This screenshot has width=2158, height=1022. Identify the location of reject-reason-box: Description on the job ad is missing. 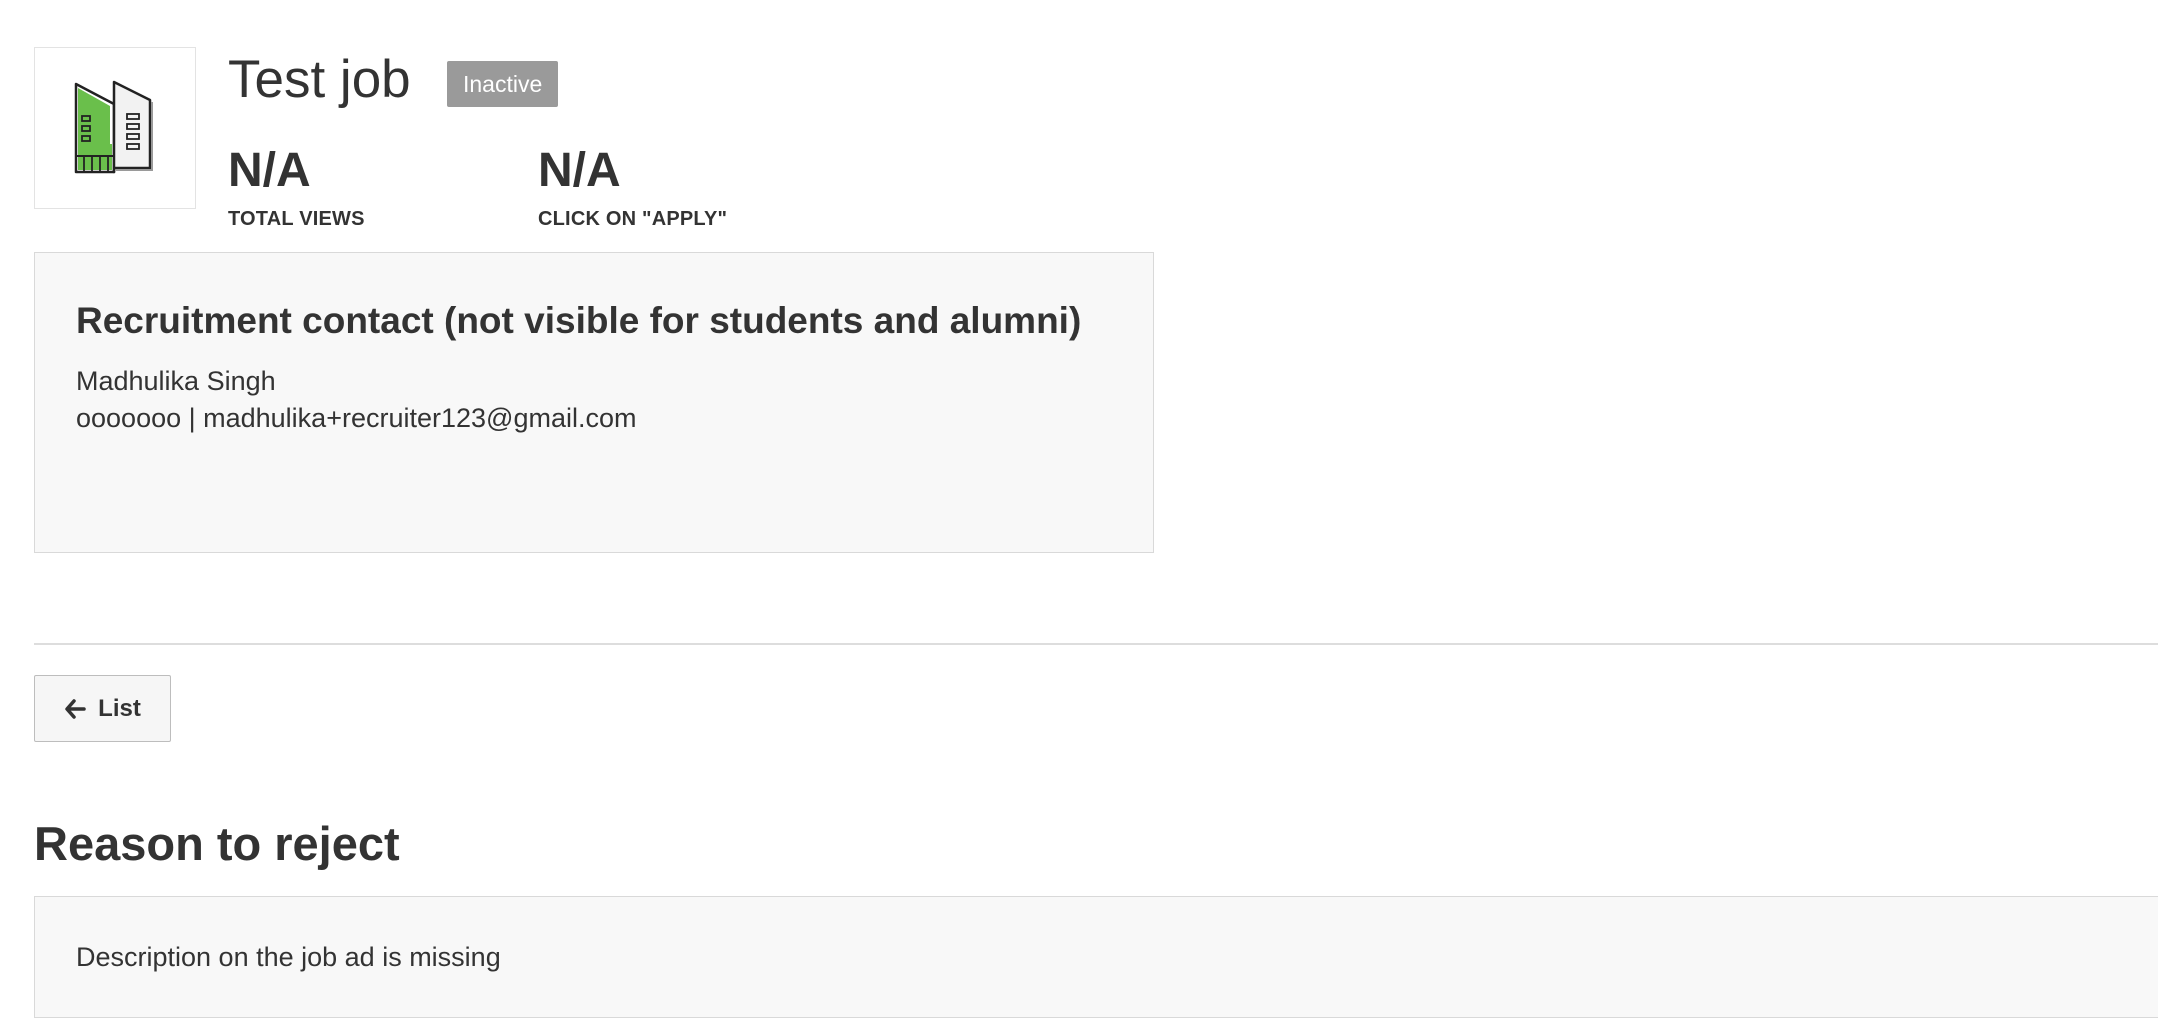
(1096, 957).